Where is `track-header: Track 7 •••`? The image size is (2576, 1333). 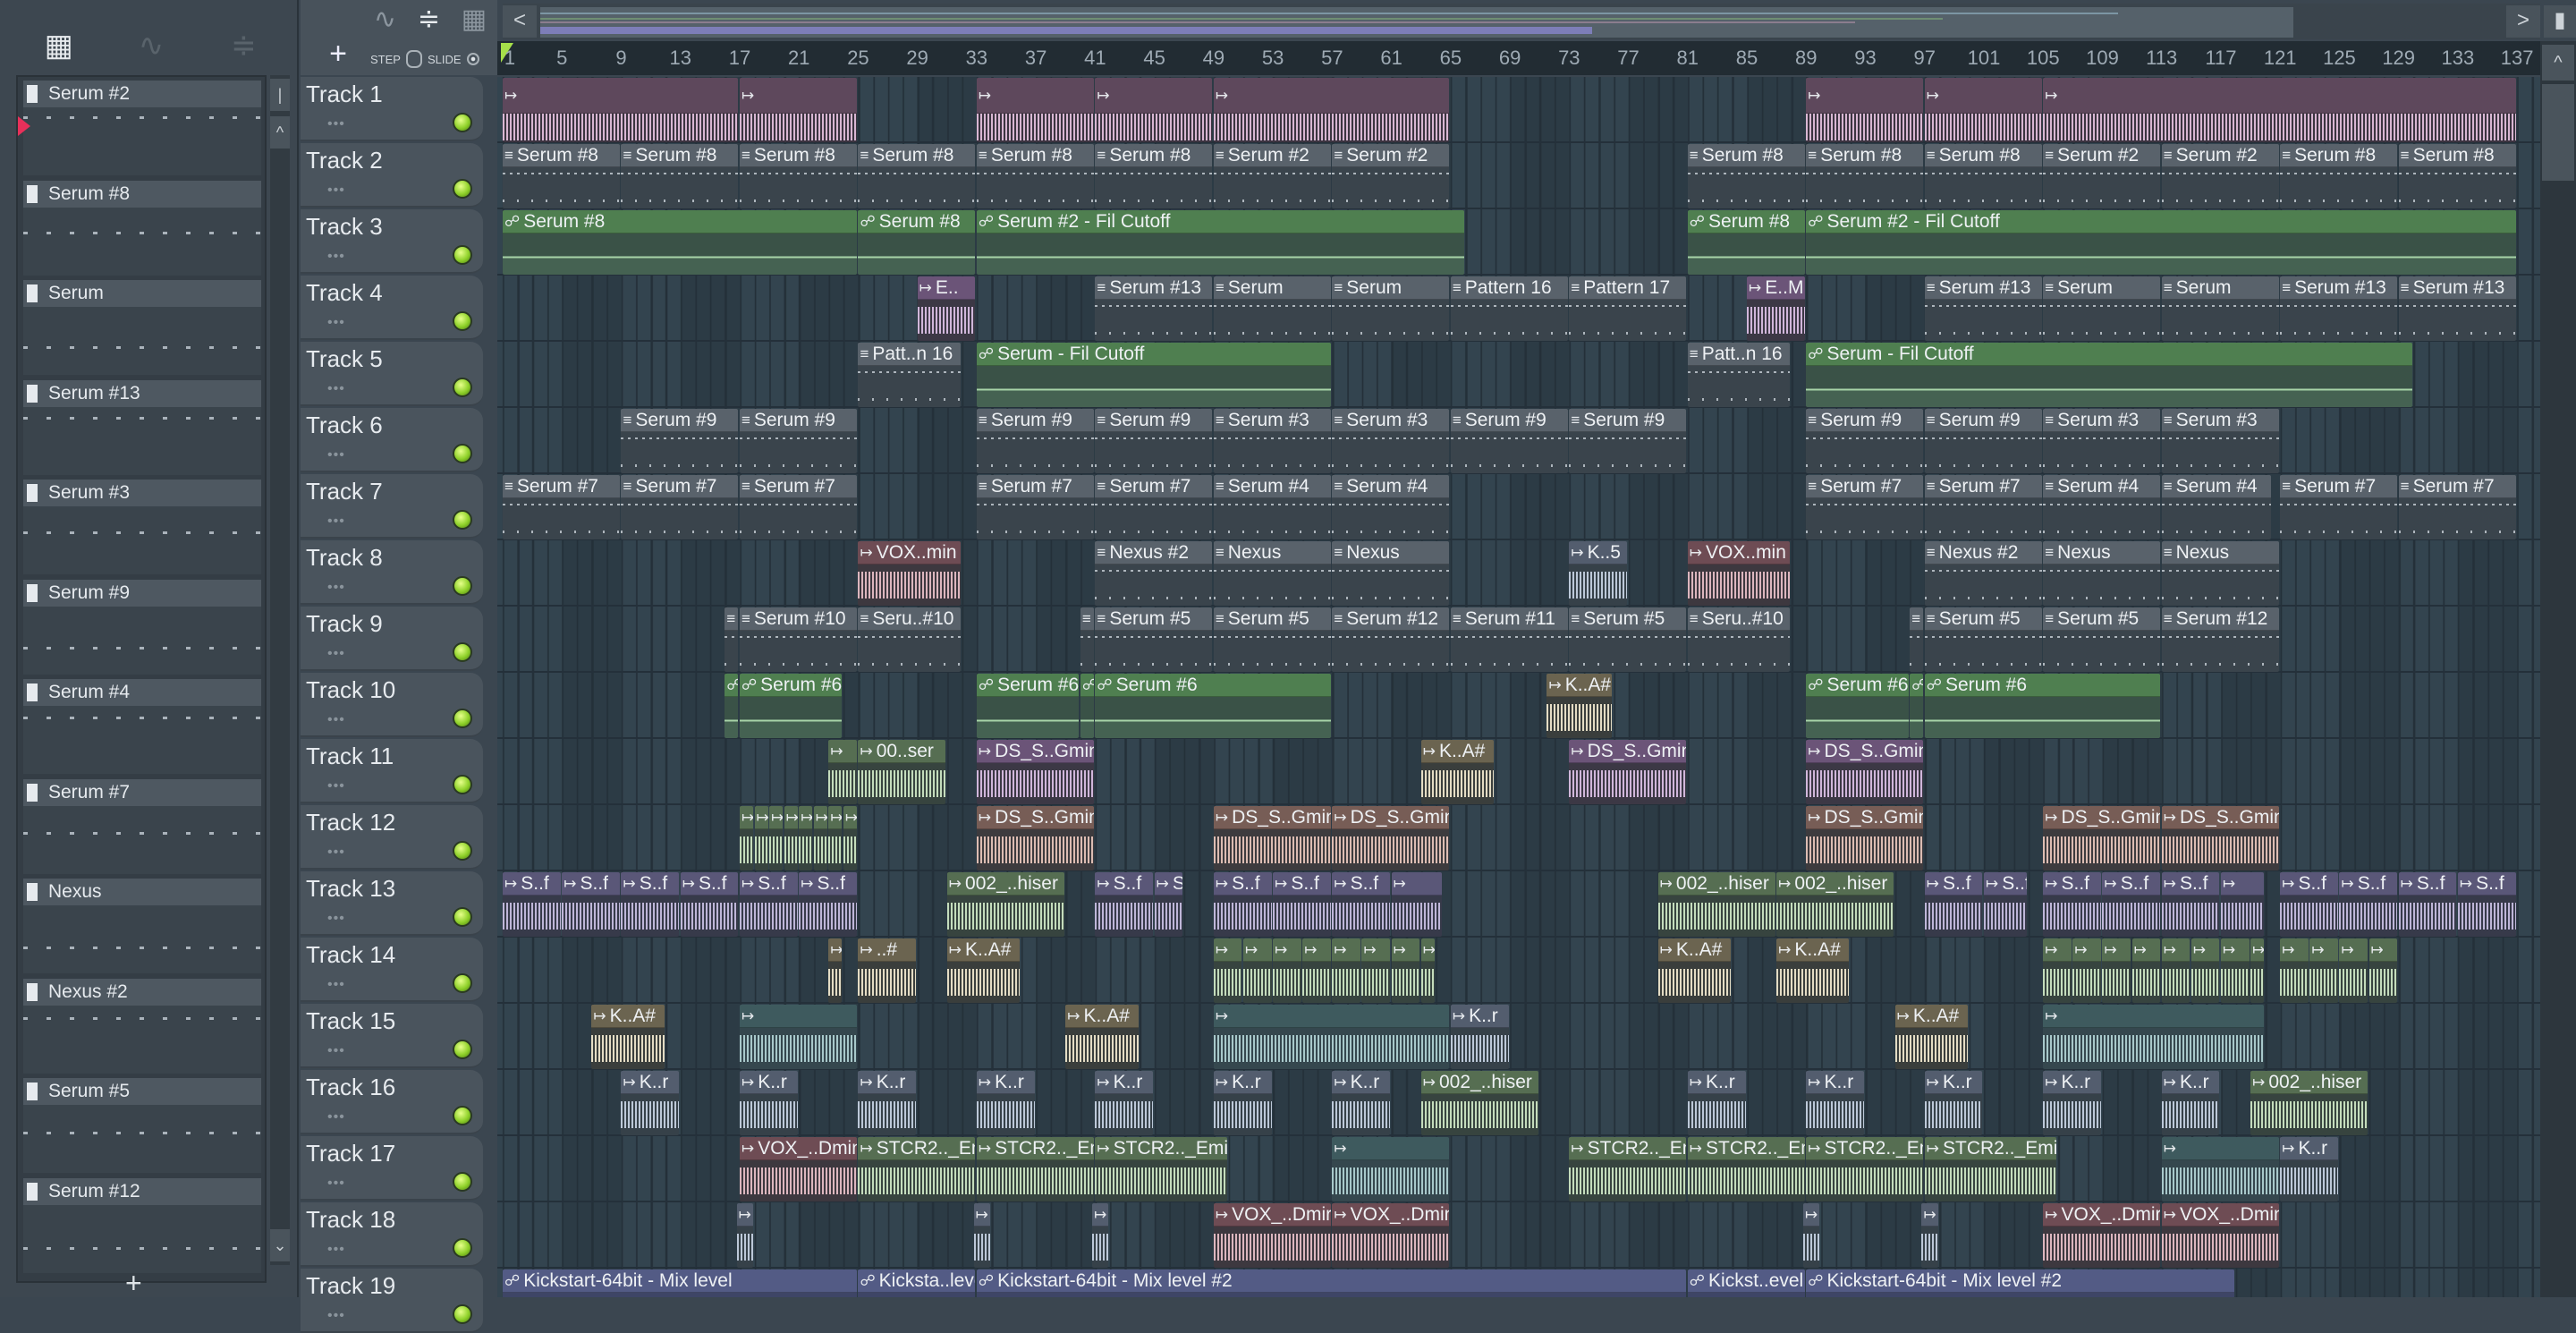 track-header: Track 7 ••• is located at coordinates (392, 506).